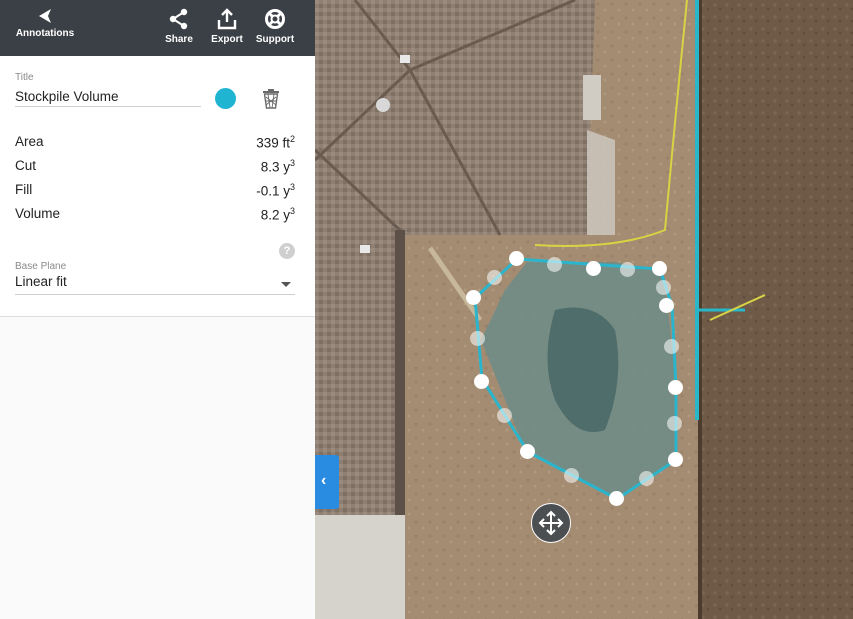 Image resolution: width=853 pixels, height=619 pixels. I want to click on support-label: Support, so click(275, 39).